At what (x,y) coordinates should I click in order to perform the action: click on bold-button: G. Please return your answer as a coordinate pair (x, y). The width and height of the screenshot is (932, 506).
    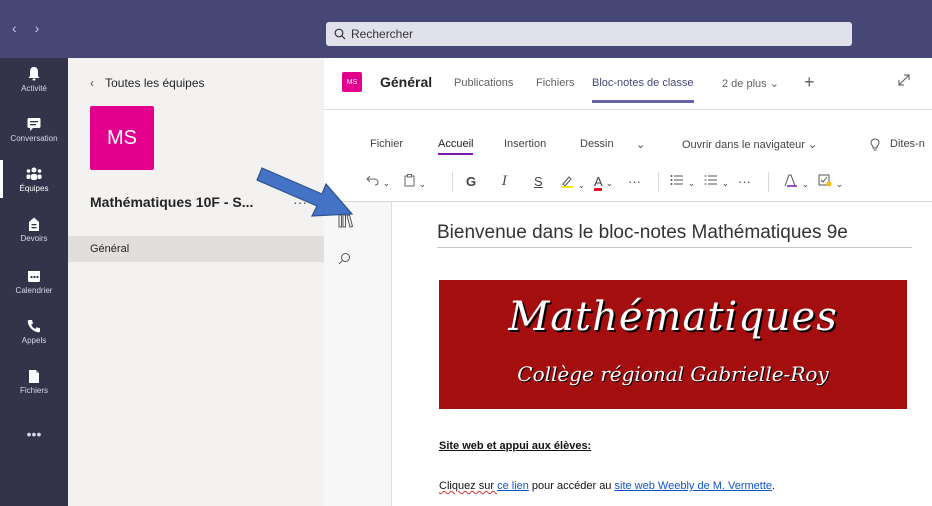
    Looking at the image, I should click on (471, 181).